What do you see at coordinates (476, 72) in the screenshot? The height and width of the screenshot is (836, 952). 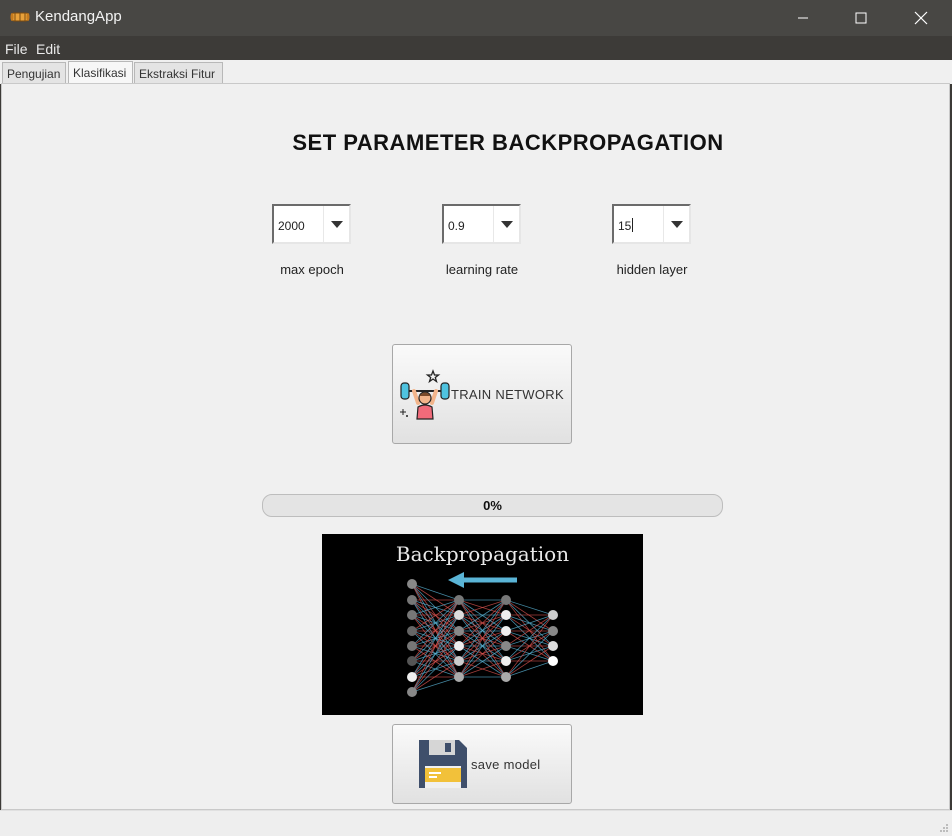 I see `tab-bar: Pengujian Klasifikasi Ekstraksi Fitur` at bounding box center [476, 72].